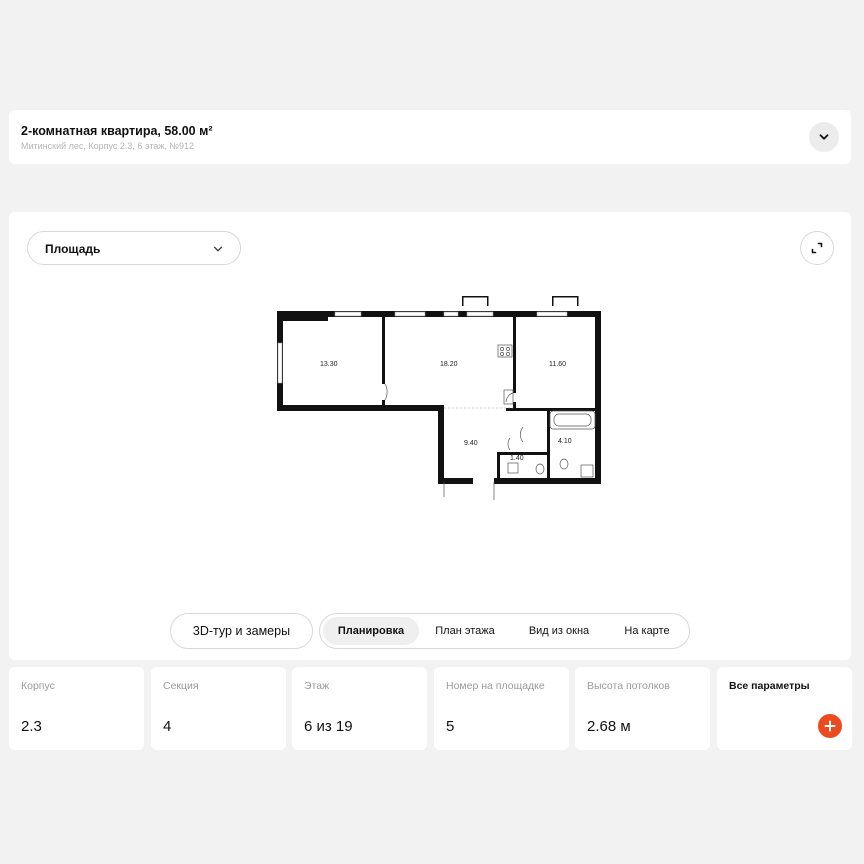  I want to click on plus-icon, so click(830, 726).